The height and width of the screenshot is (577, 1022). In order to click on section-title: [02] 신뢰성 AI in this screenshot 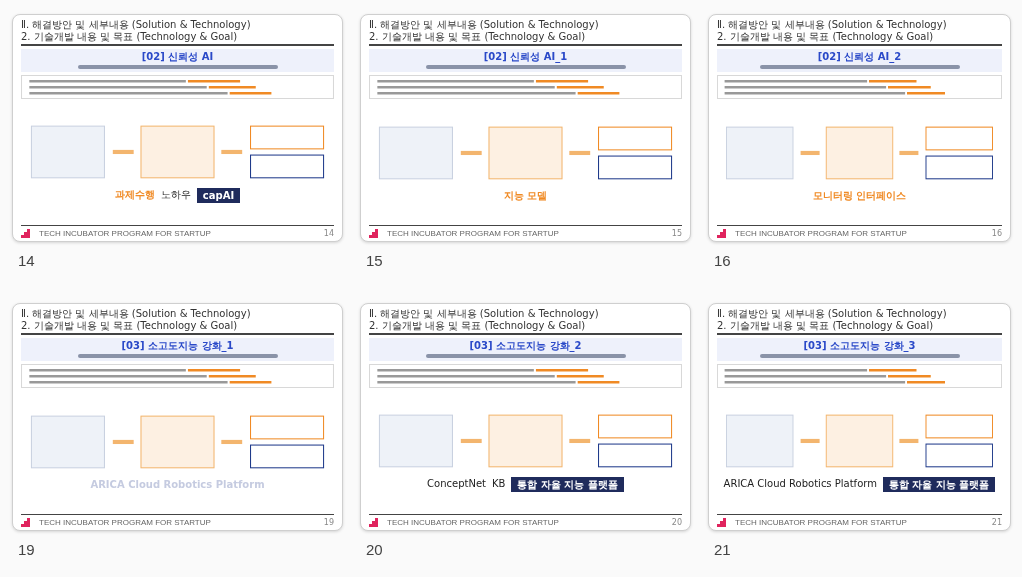, I will do `click(177, 57)`.